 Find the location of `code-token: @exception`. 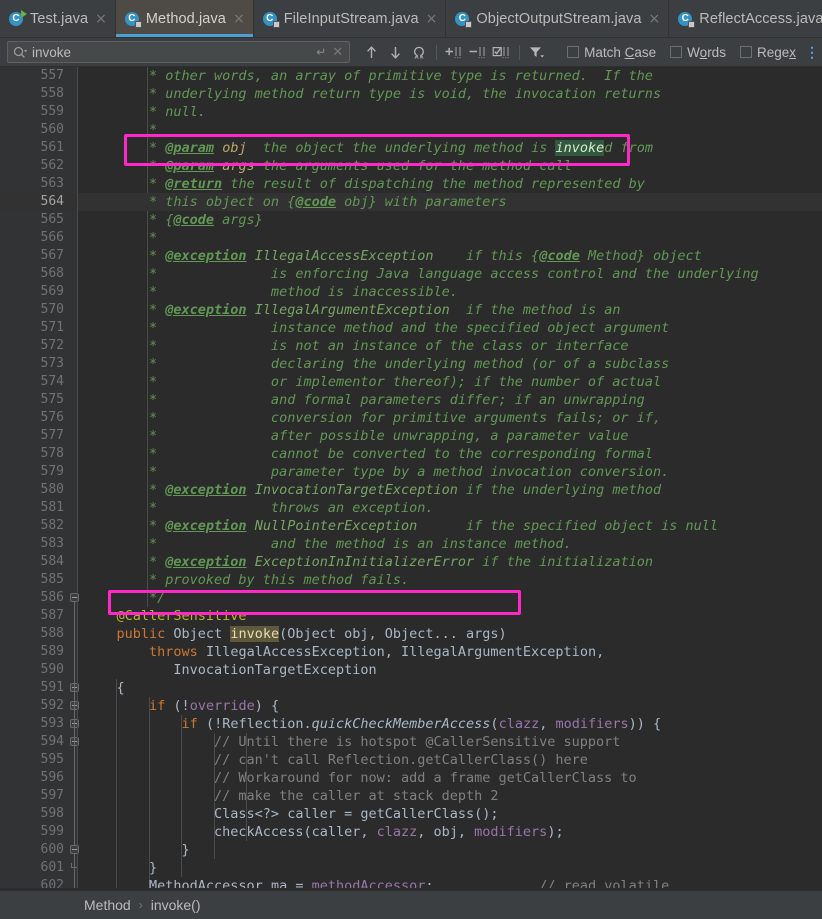

code-token: @exception is located at coordinates (206, 256).